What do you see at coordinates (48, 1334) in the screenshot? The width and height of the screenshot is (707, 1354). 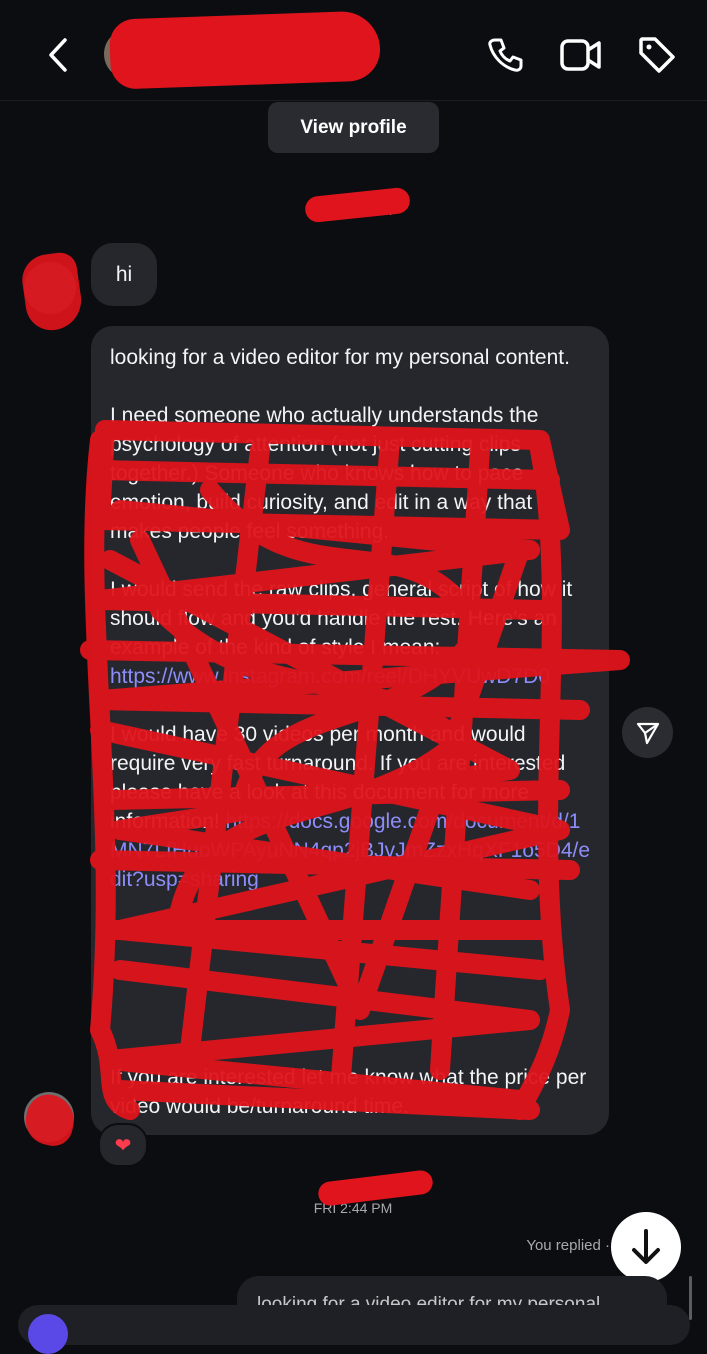 I see `camera-button` at bounding box center [48, 1334].